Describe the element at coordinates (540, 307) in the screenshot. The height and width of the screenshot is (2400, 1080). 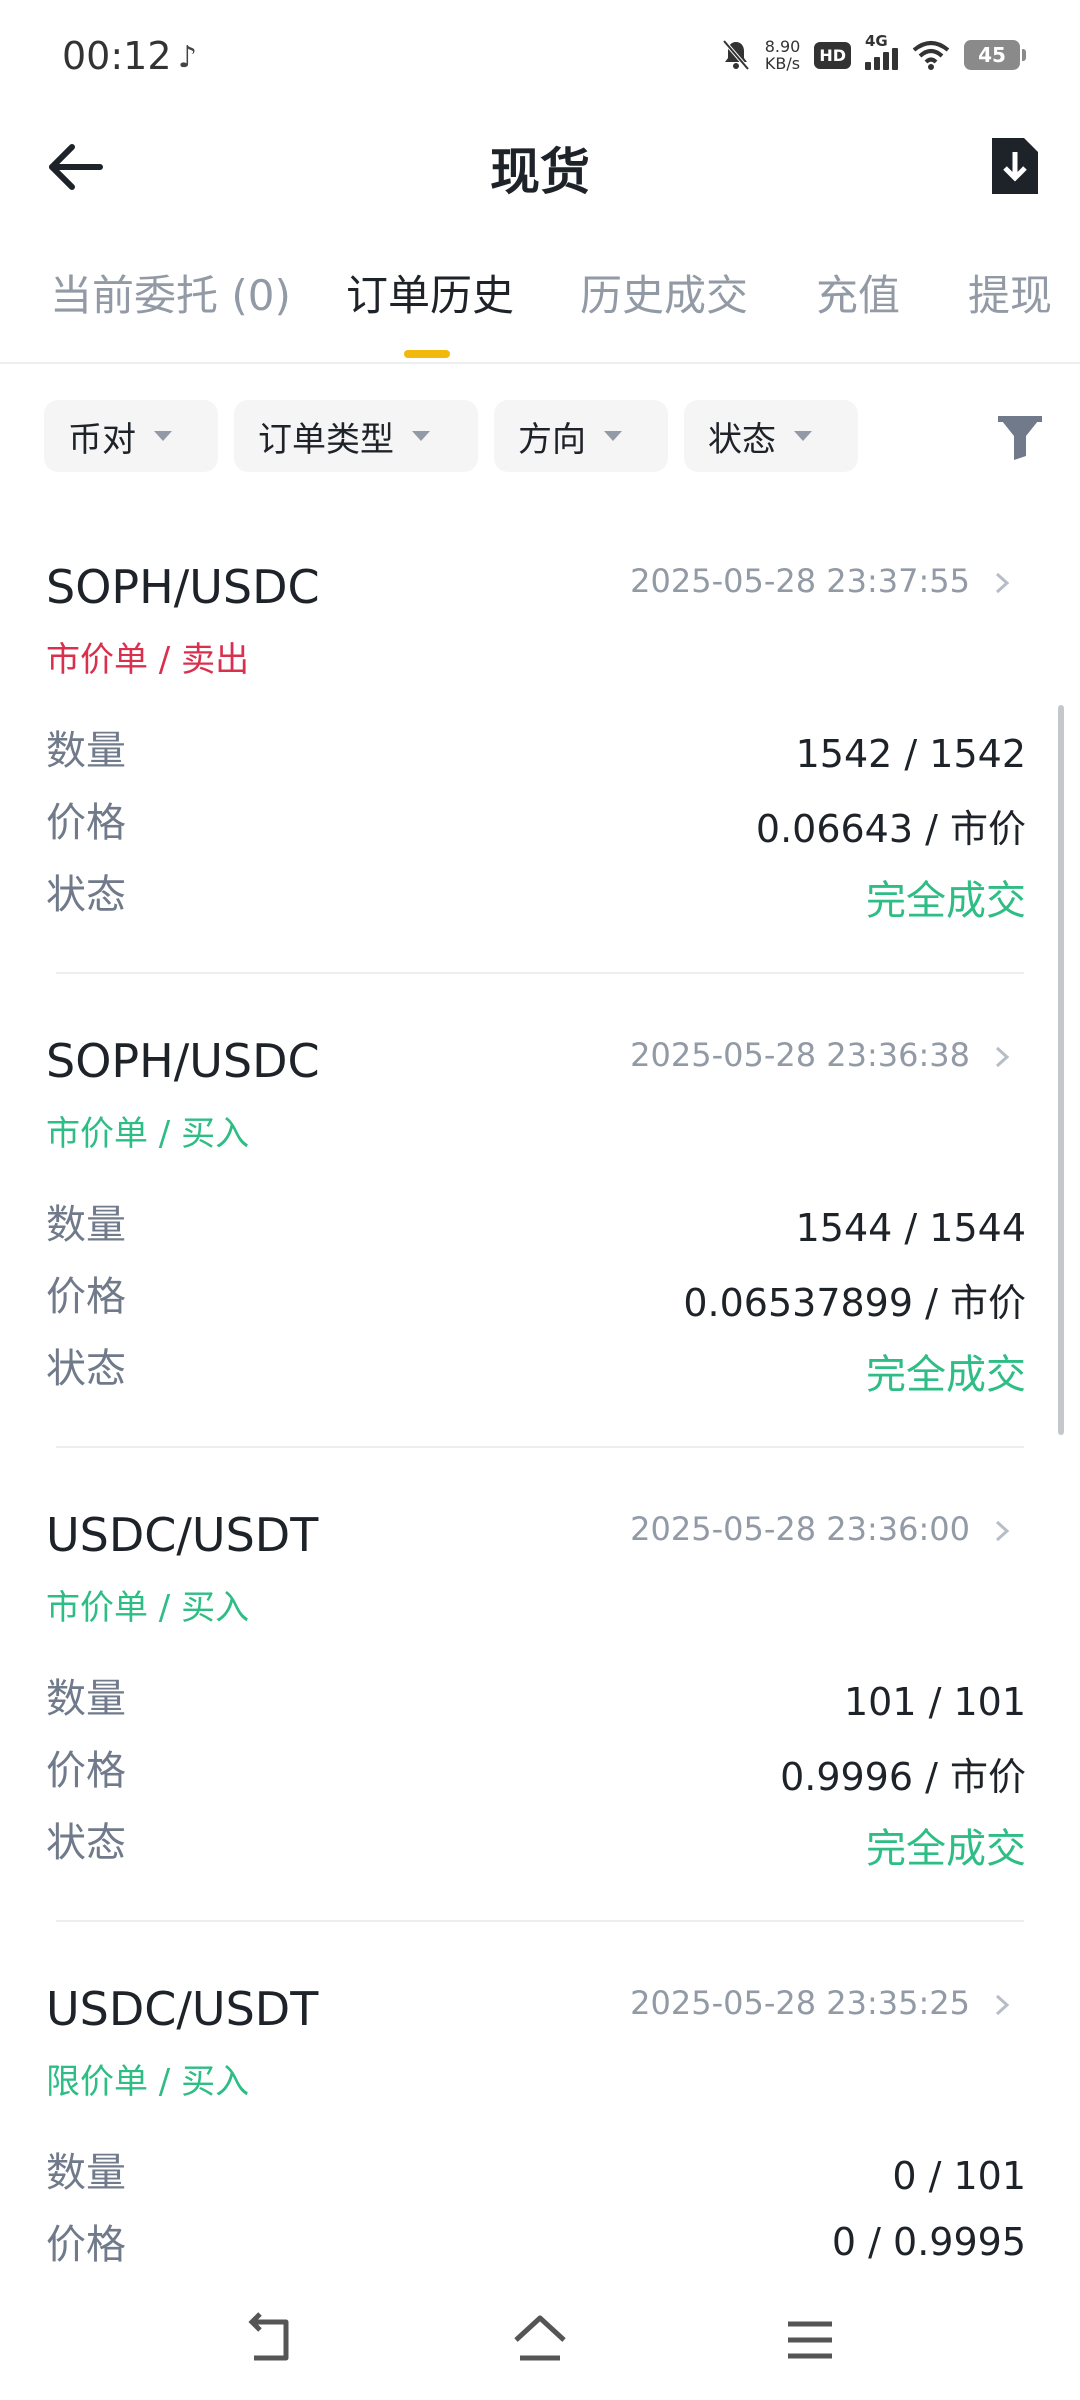
I see `tab-bar: 当前委托 (0) 订单历史 历史成交 充值 提现` at that location.